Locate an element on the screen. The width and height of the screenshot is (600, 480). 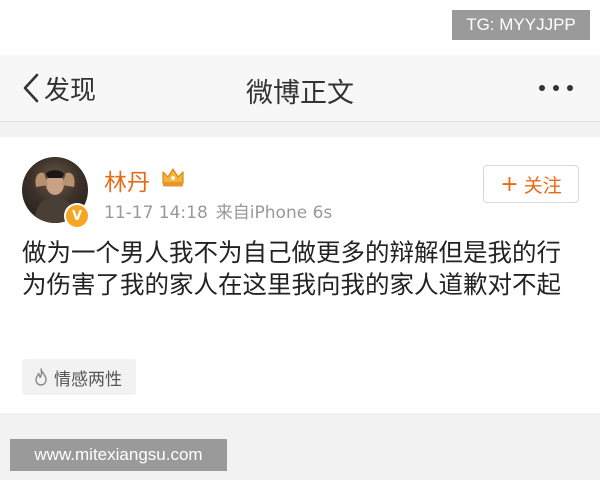
plus-icon: + is located at coordinates (509, 184).